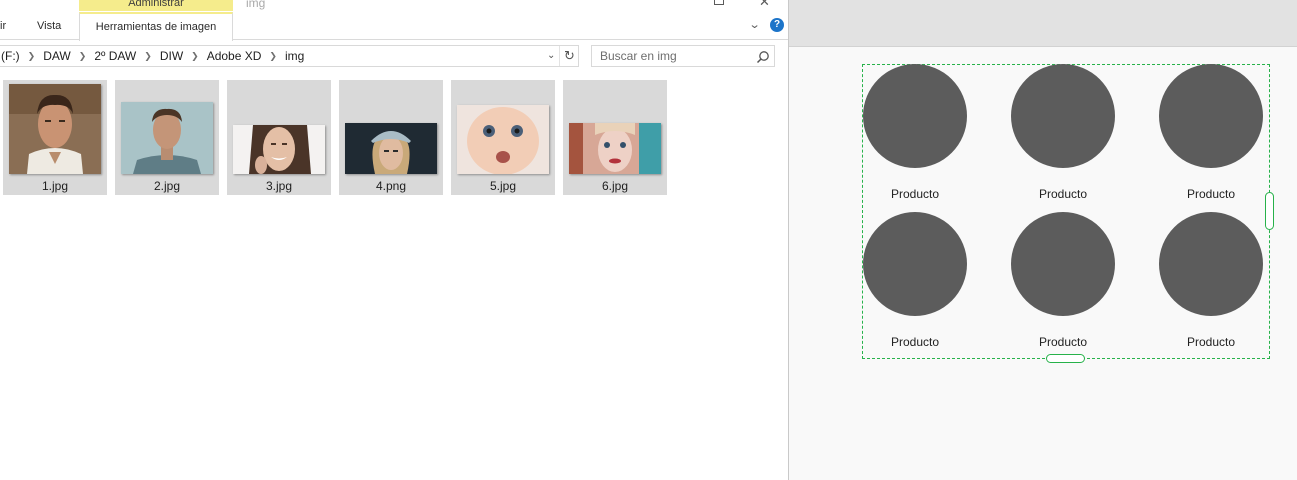  I want to click on ribbon-context-header: Administrar, so click(156, 5).